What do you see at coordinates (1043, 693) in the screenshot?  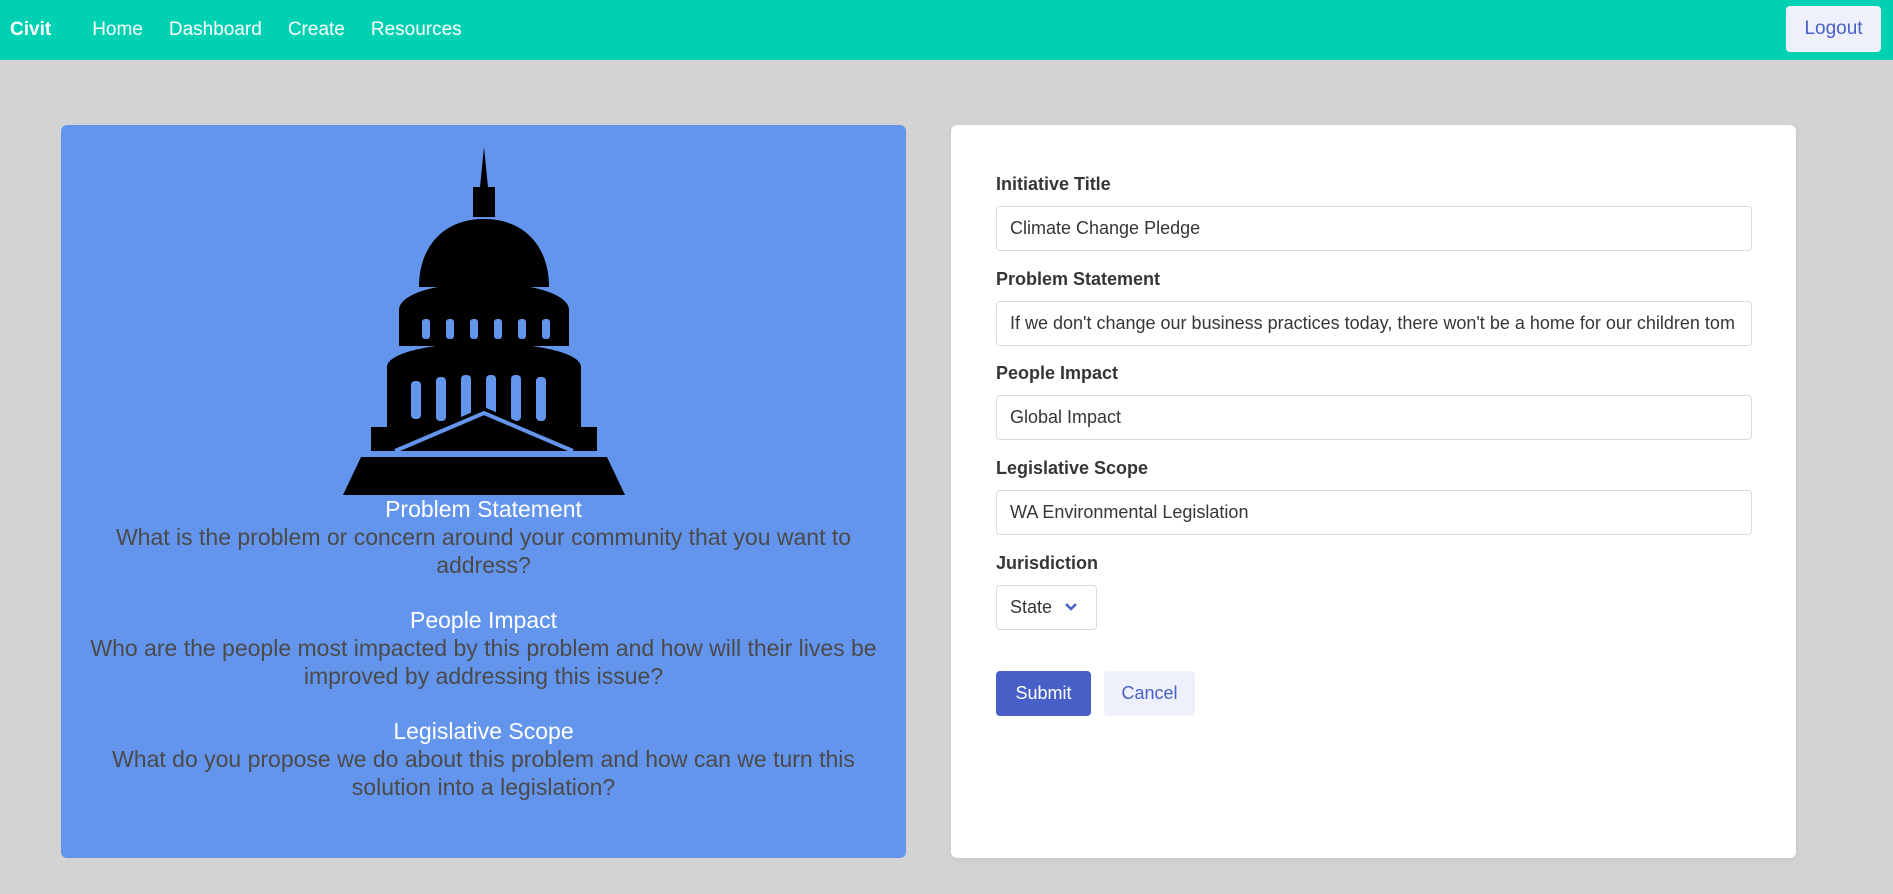 I see `submit-button: Submit` at bounding box center [1043, 693].